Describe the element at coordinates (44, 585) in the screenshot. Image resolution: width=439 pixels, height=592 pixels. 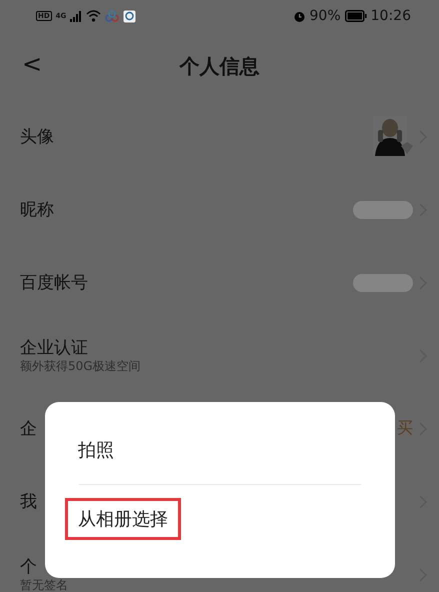
I see `row-subtitle: 暂无签名` at that location.